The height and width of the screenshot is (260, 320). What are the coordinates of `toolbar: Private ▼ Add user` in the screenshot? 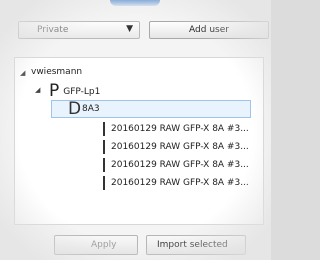 It's located at (135, 31).